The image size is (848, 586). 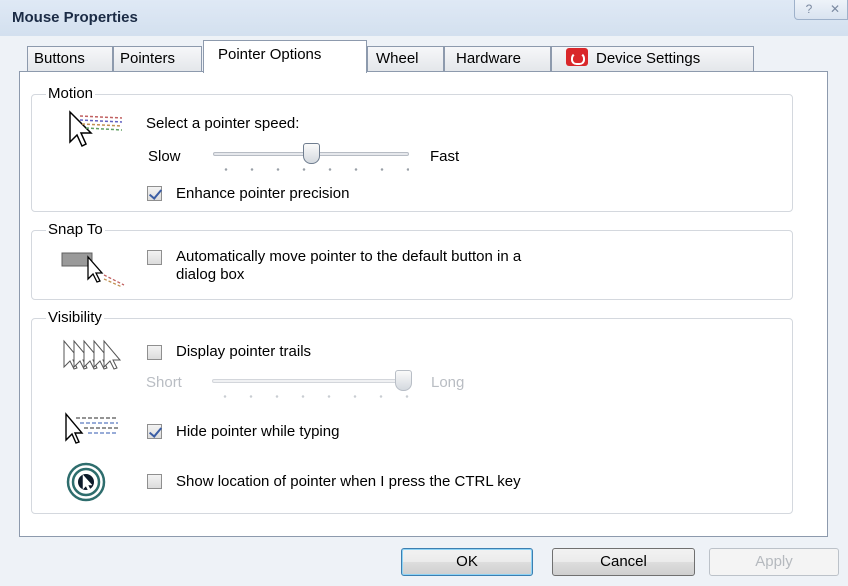 I want to click on enhance-precision-label: Enhance pointer precision, so click(x=263, y=193).